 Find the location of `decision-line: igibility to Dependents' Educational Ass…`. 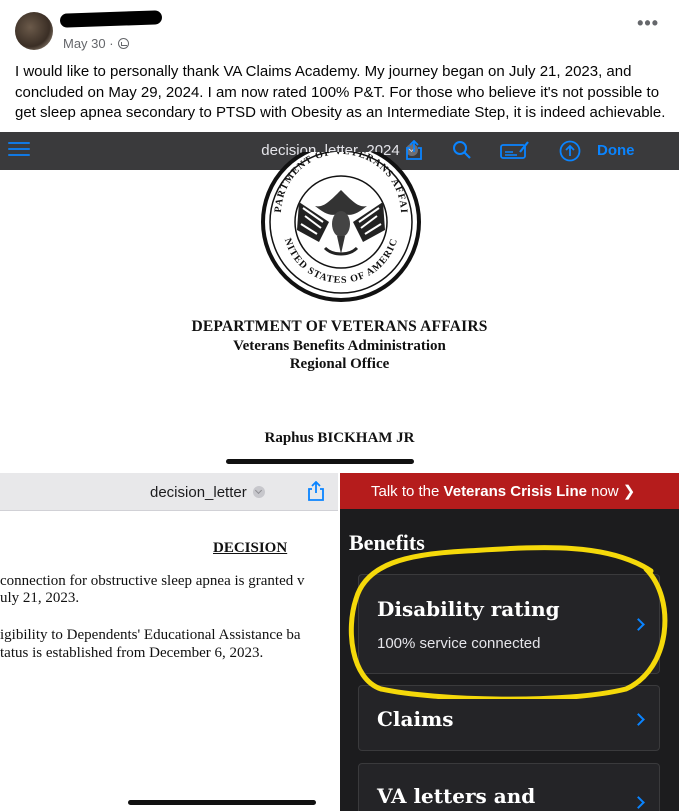

decision-line: igibility to Dependents' Educational Ass… is located at coordinates (150, 635).